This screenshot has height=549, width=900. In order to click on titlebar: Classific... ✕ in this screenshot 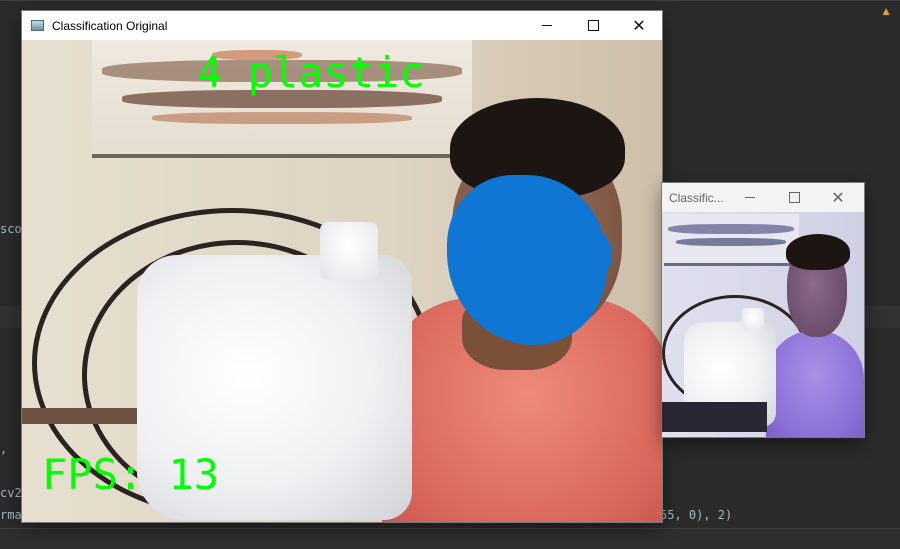, I will do `click(763, 197)`.